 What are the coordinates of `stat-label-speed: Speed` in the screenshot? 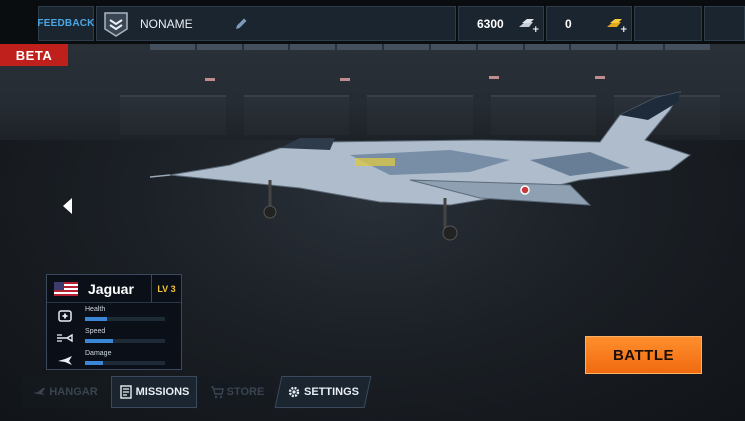 It's located at (95, 331).